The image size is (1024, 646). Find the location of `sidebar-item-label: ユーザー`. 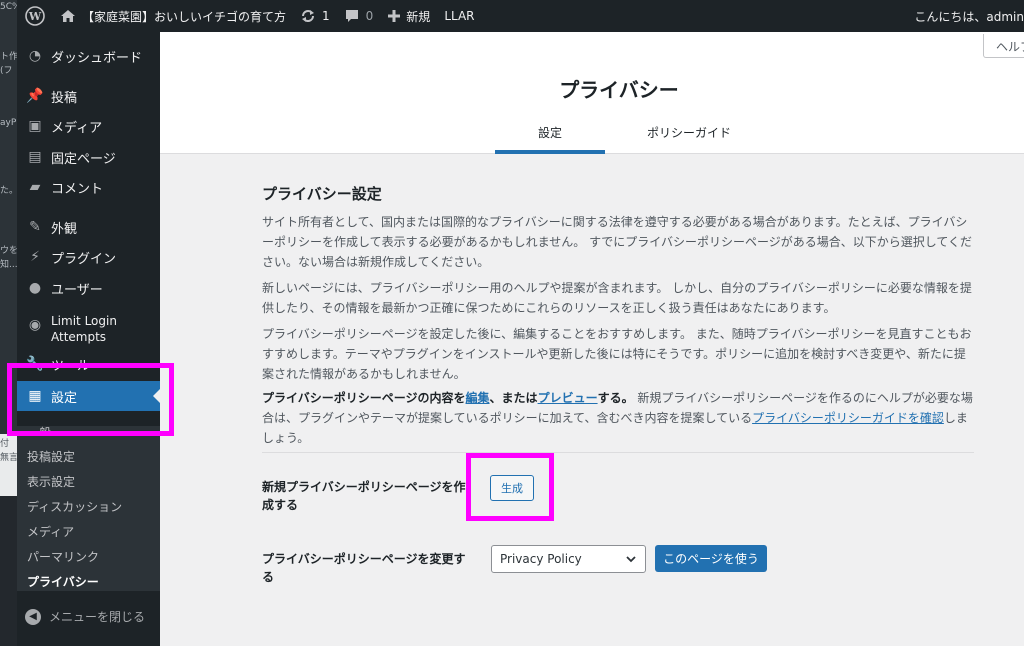

sidebar-item-label: ユーザー is located at coordinates (77, 290).